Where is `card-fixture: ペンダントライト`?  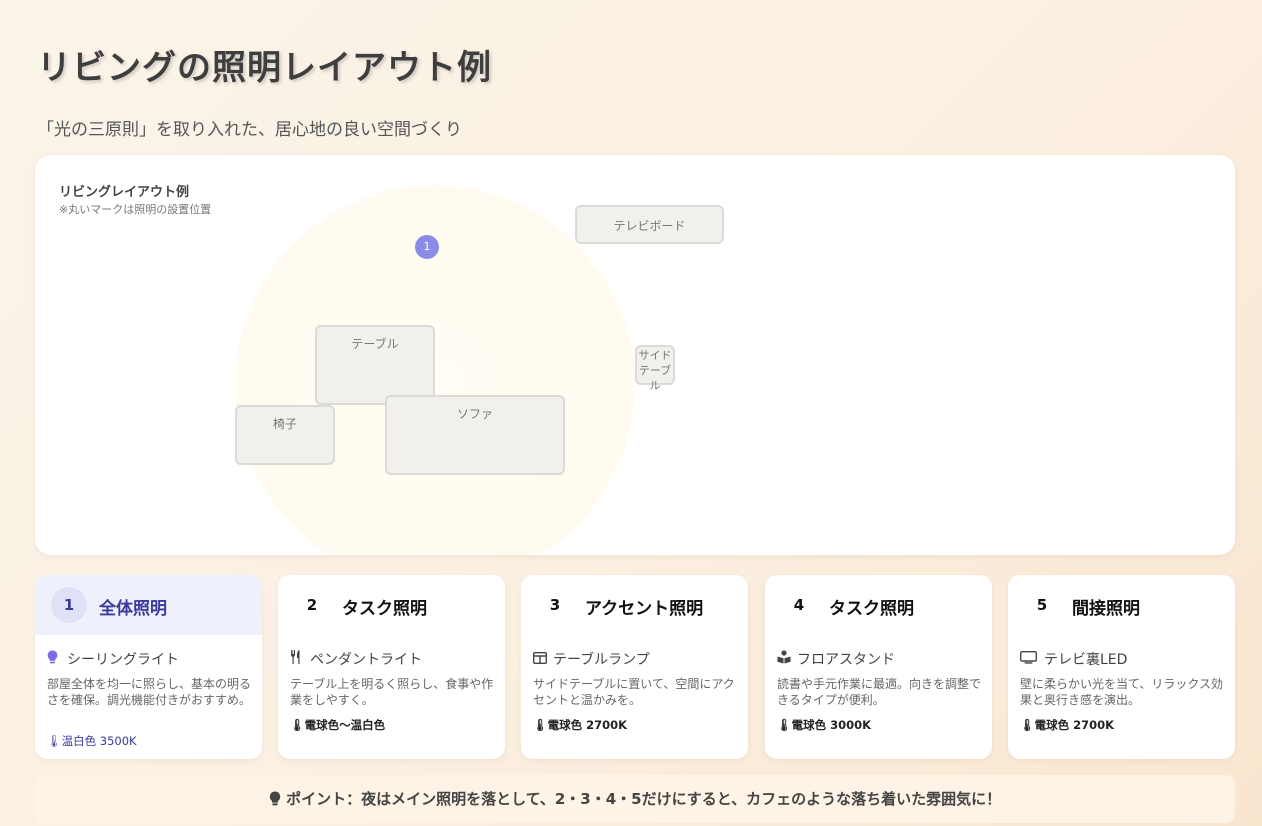
card-fixture: ペンダントライト is located at coordinates (356, 659).